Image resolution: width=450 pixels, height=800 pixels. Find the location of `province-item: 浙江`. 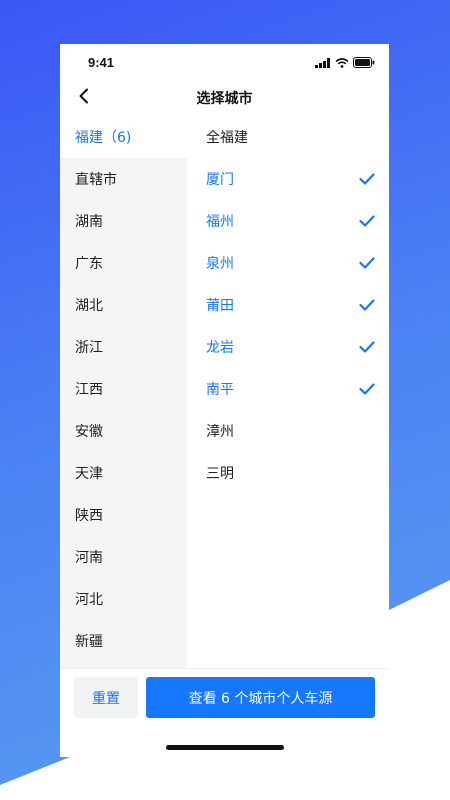

province-item: 浙江 is located at coordinates (123, 347).